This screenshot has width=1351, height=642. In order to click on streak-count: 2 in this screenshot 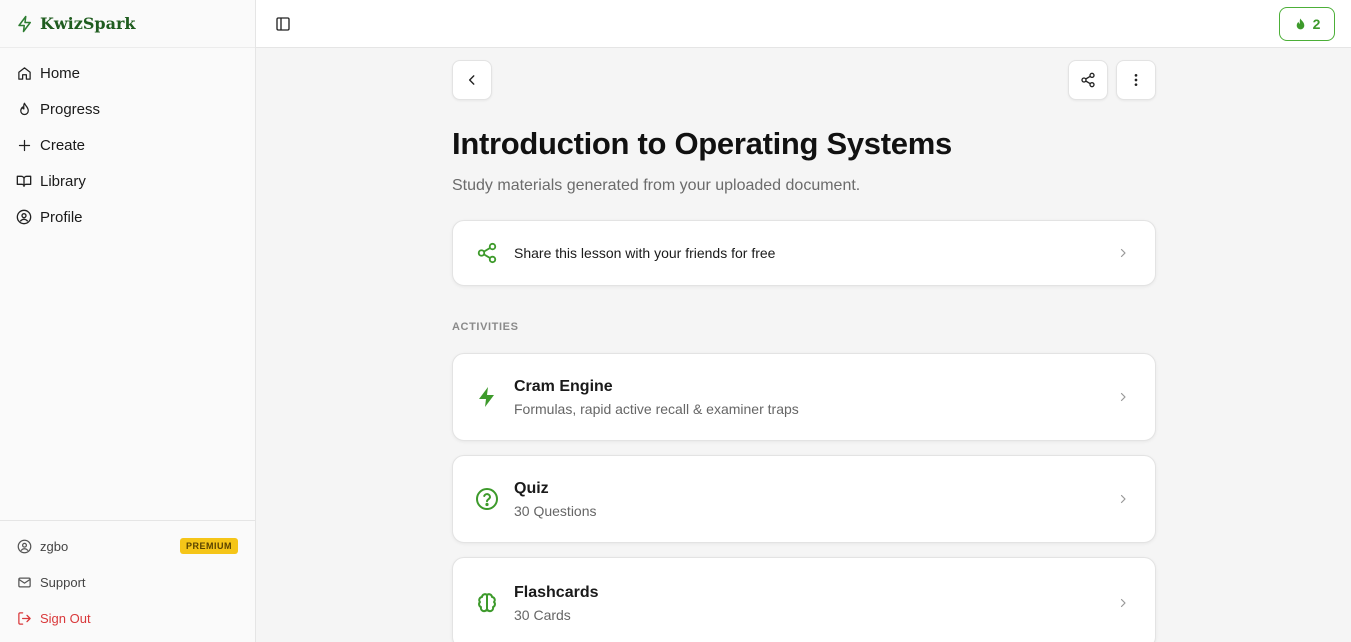, I will do `click(1316, 24)`.